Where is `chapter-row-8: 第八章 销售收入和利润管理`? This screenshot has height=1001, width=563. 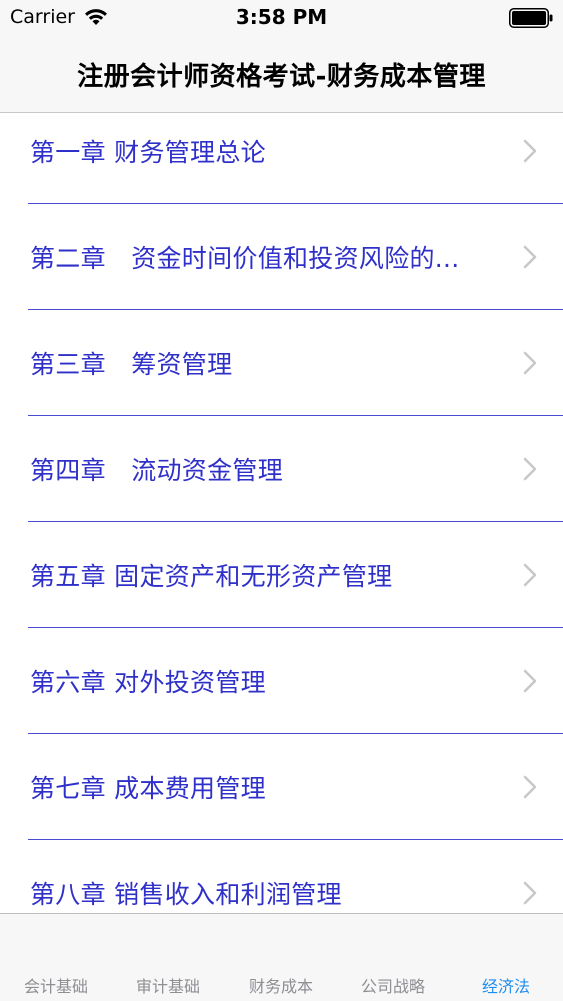 chapter-row-8: 第八章 销售收入和利润管理 is located at coordinates (281, 876).